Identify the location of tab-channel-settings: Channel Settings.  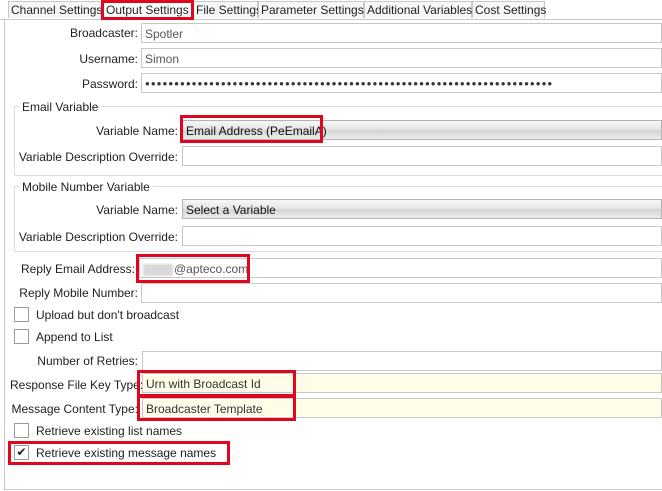
(55, 9).